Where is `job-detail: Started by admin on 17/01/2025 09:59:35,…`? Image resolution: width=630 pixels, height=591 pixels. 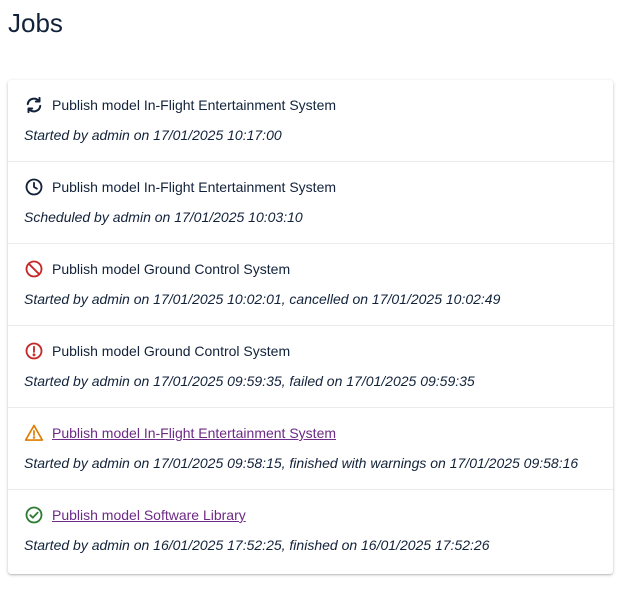
job-detail: Started by admin on 17/01/2025 09:59:35,… is located at coordinates (249, 381).